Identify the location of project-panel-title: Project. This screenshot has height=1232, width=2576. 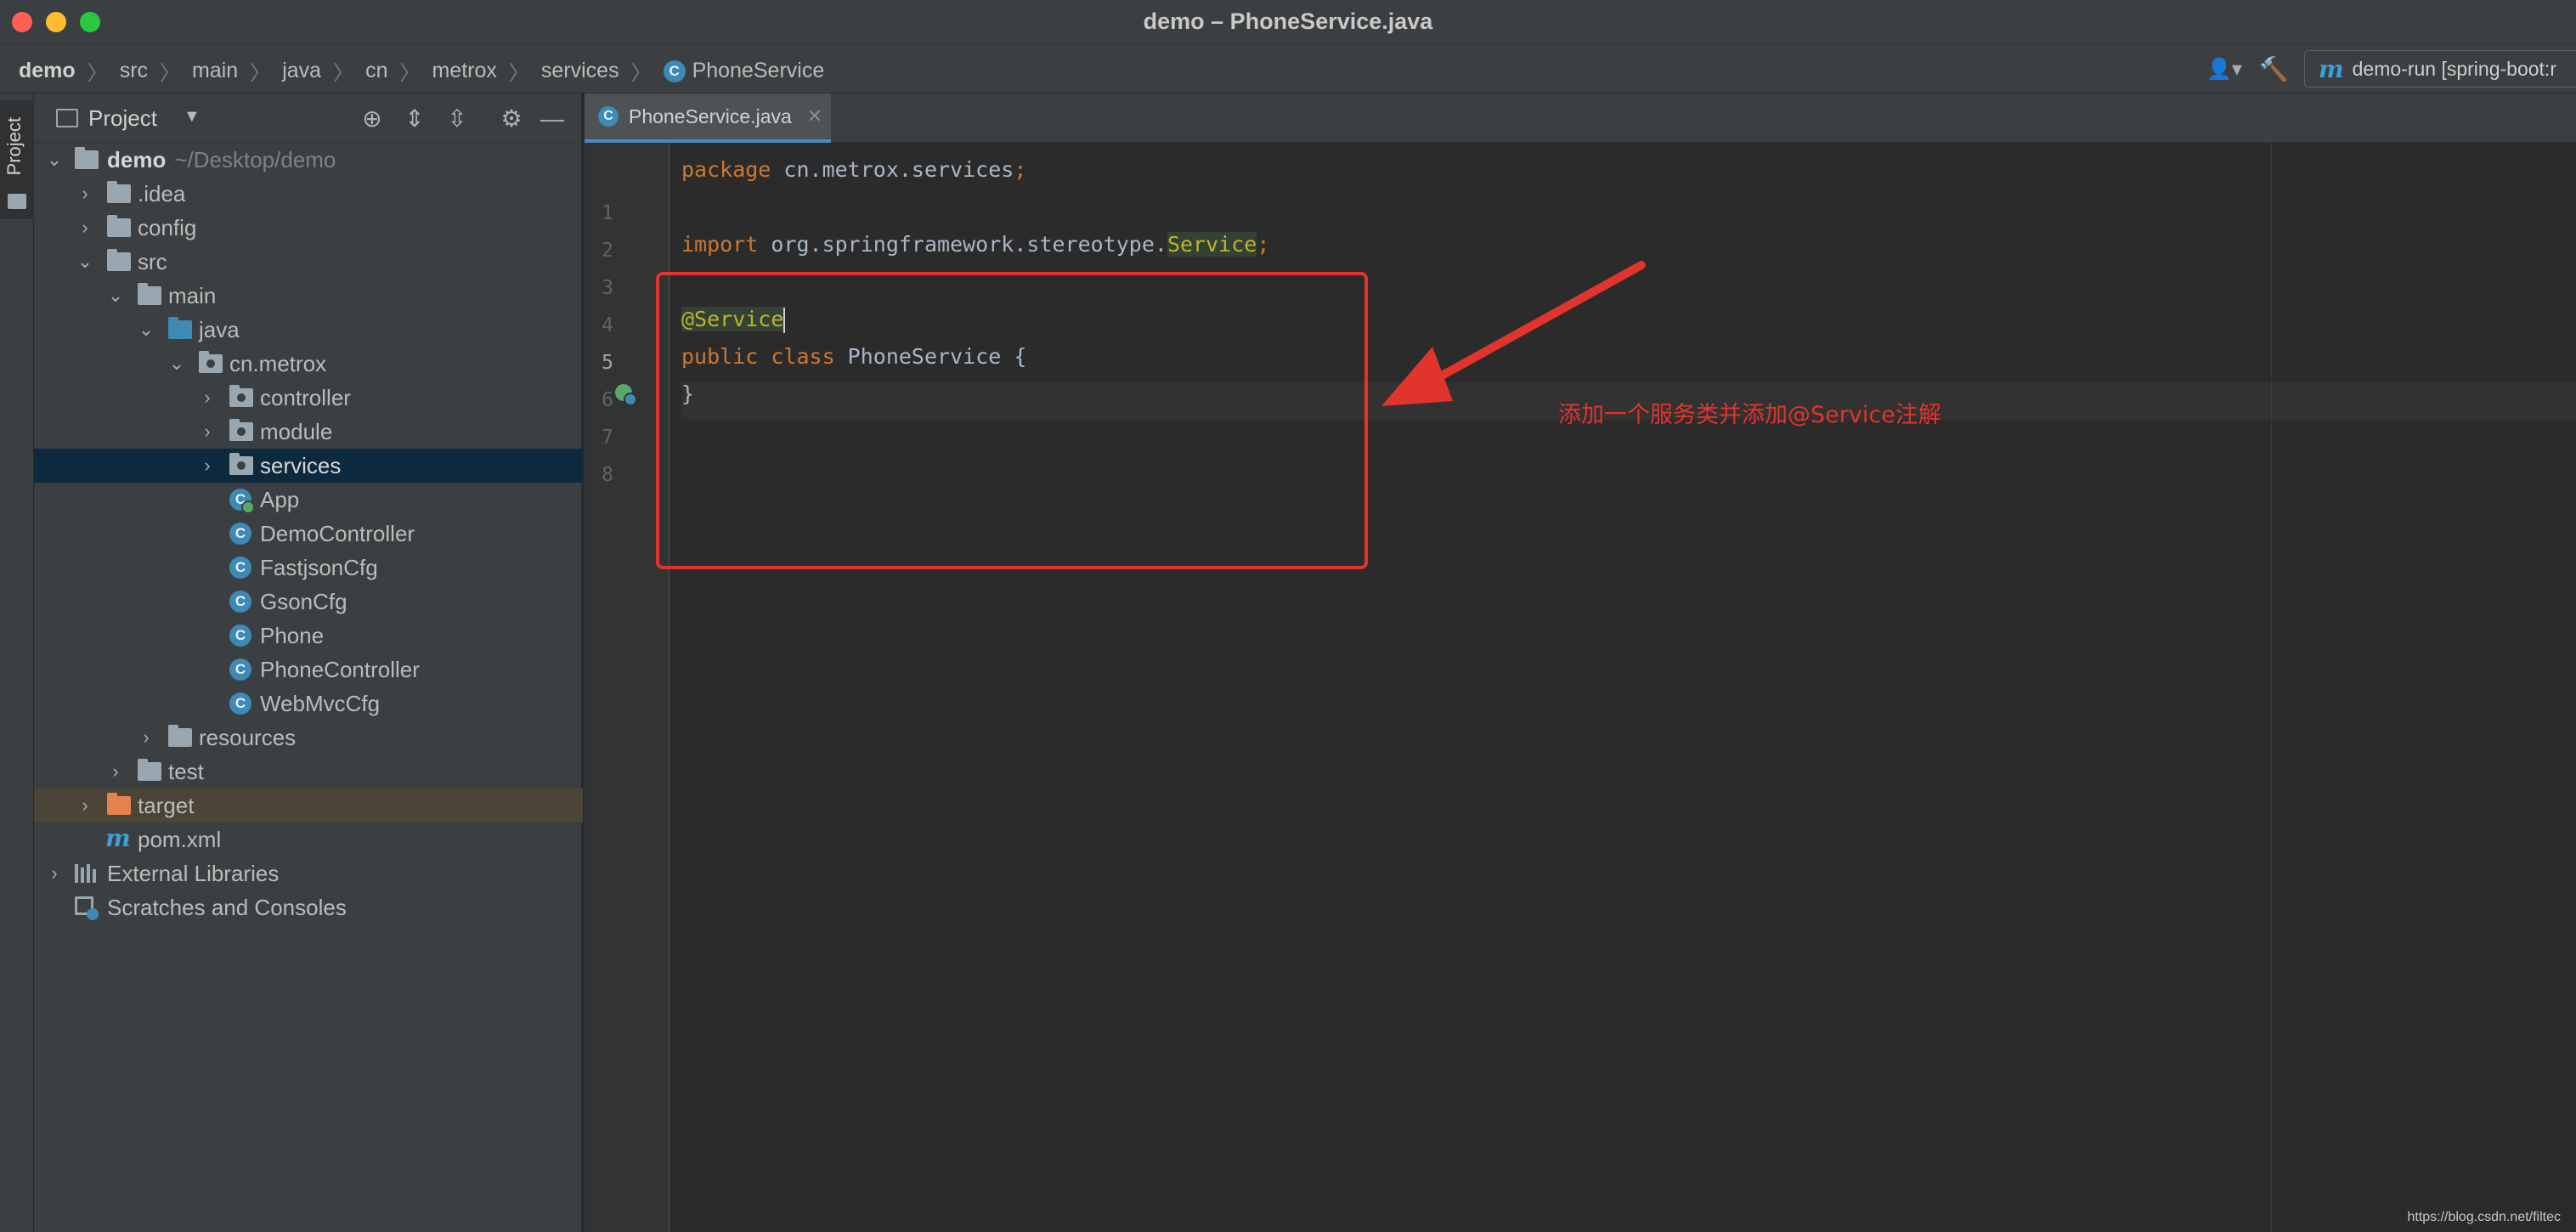
(122, 118).